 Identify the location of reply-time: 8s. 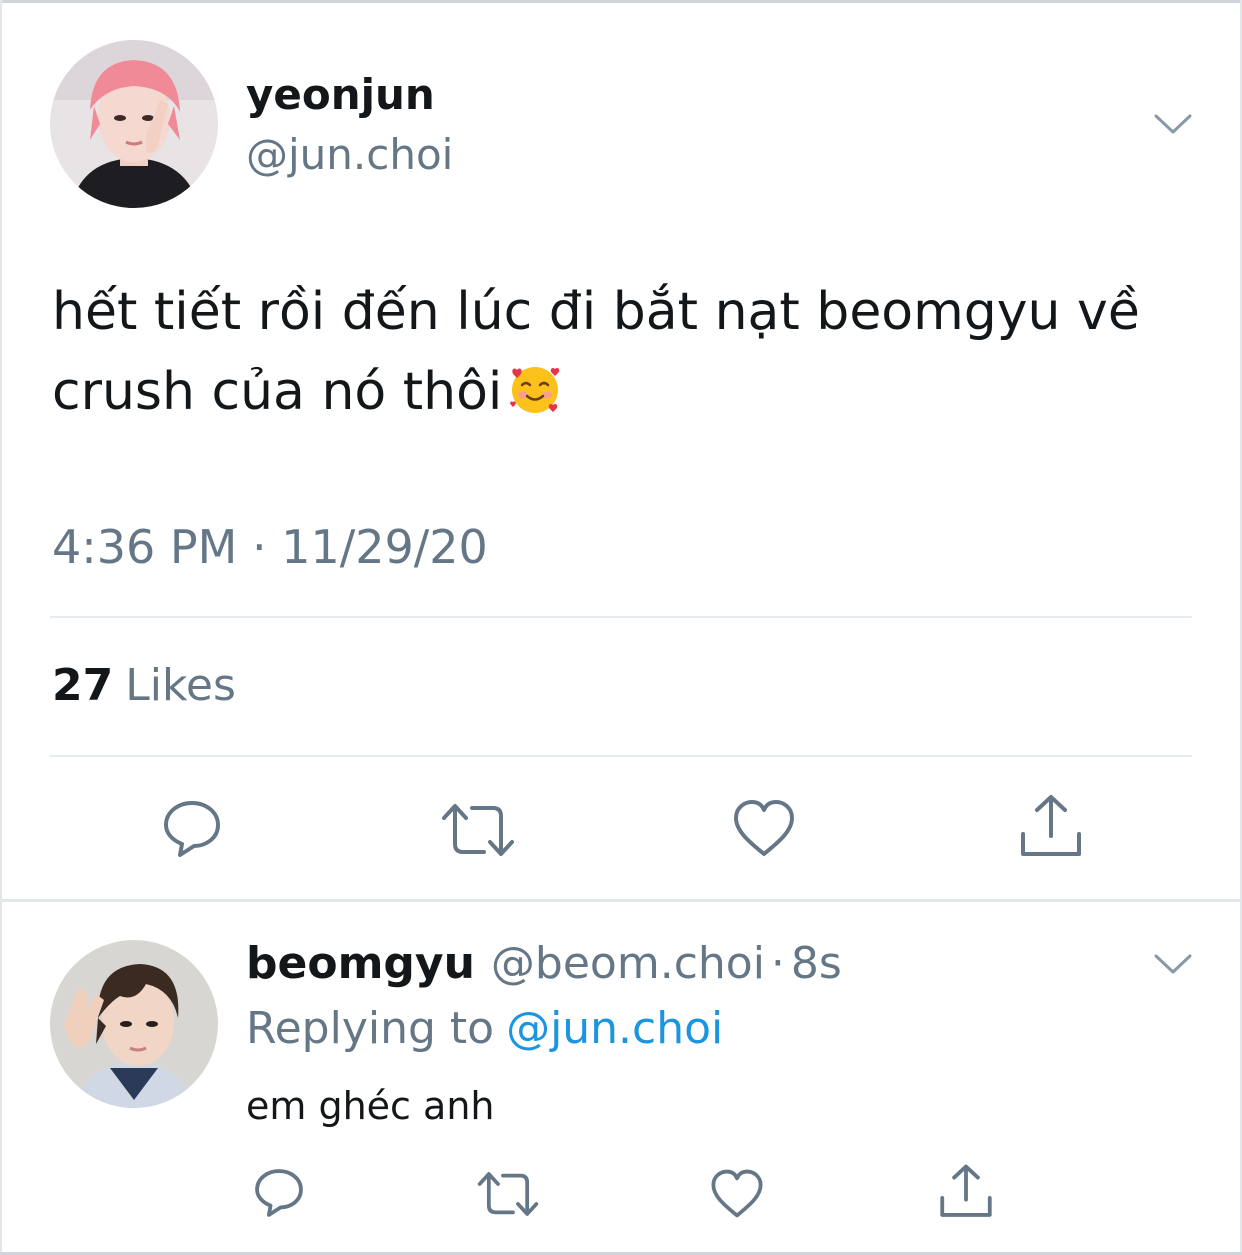
(816, 963).